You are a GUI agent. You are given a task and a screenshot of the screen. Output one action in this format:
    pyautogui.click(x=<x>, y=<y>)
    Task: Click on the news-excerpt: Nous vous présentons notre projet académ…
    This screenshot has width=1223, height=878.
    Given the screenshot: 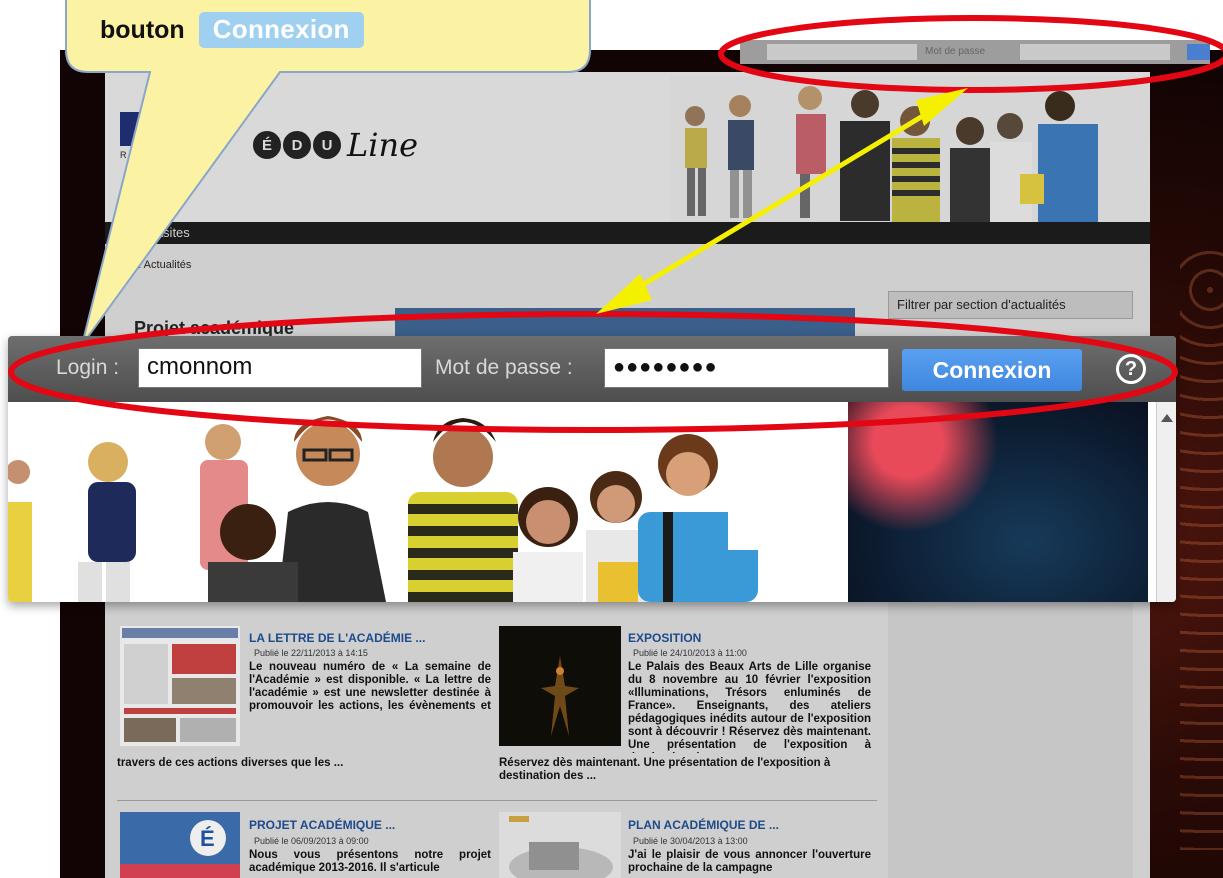 What is the action you would take?
    pyautogui.click(x=370, y=863)
    